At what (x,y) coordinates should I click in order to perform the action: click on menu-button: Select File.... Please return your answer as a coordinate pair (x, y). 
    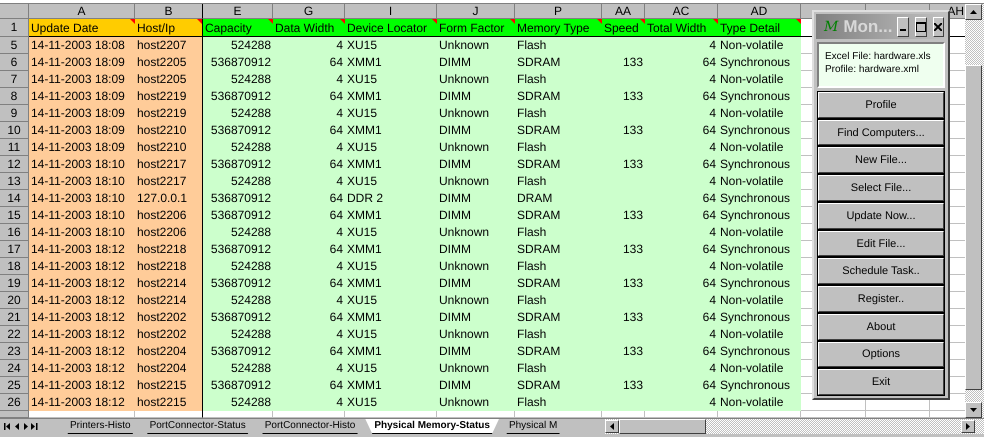
    Looking at the image, I should click on (881, 188).